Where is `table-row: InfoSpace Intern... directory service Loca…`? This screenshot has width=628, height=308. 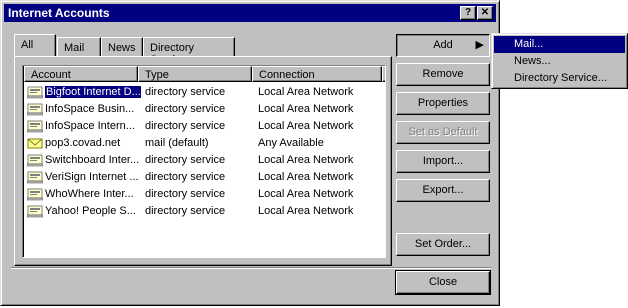
table-row: InfoSpace Intern... directory service Loca… is located at coordinates (204, 126).